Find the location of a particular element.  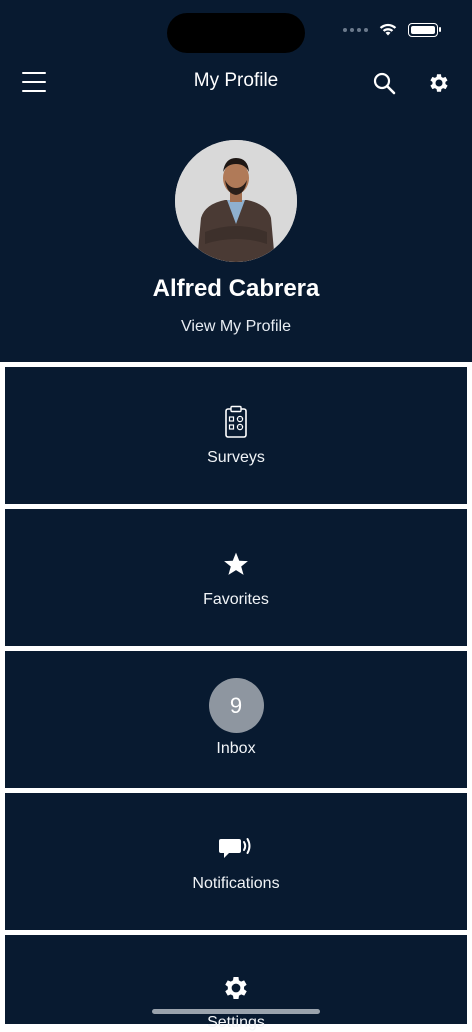

dynamic-island is located at coordinates (236, 33).